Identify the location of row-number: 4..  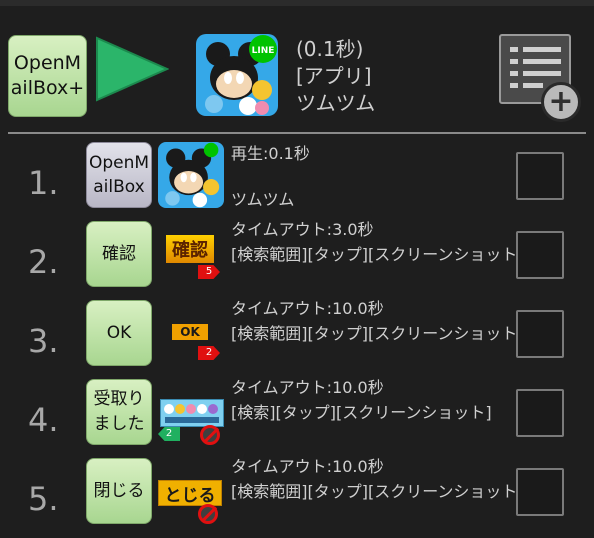
(43, 420).